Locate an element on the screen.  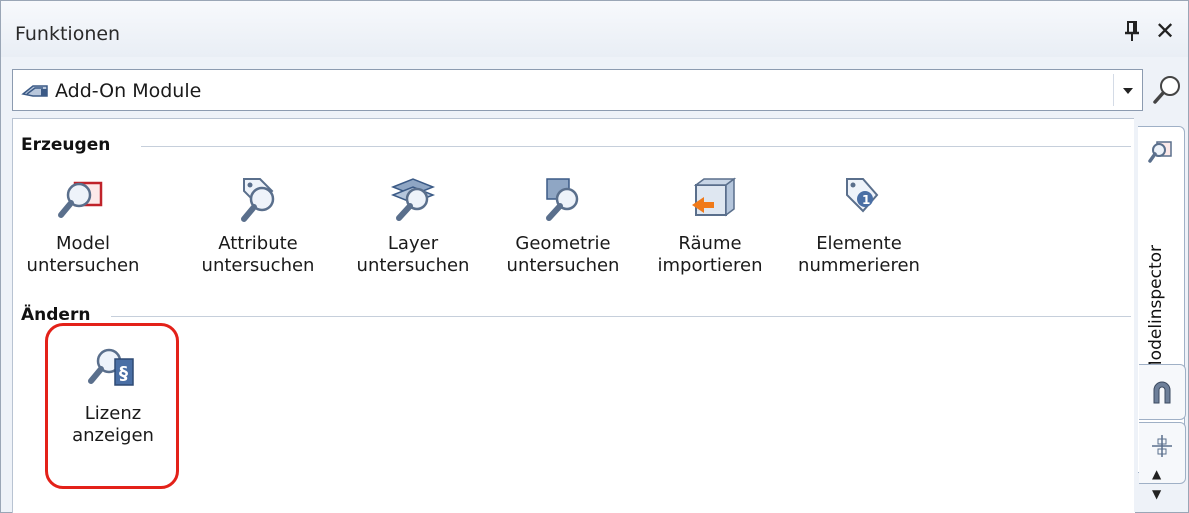
group-title-erzeugen: Erzeugen is located at coordinates (66, 145).